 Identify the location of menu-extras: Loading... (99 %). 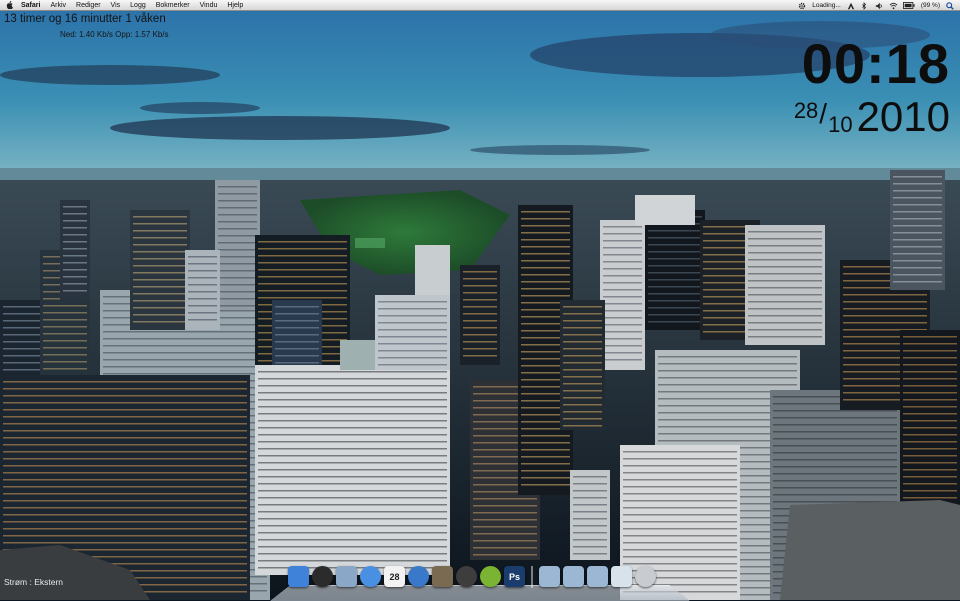
(876, 5).